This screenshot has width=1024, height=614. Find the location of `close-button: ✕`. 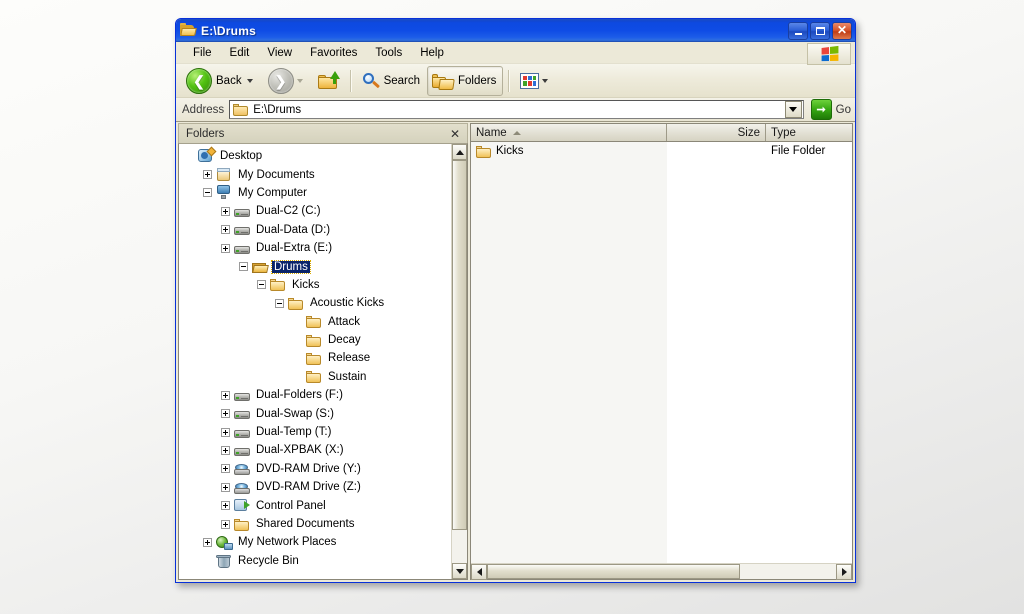

close-button: ✕ is located at coordinates (842, 30).